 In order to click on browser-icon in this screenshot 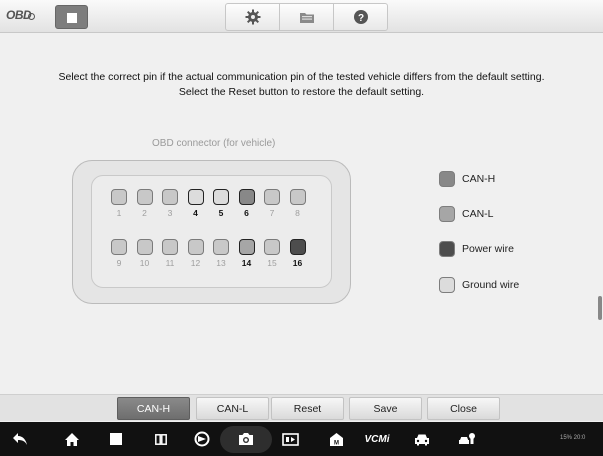, I will do `click(202, 439)`.